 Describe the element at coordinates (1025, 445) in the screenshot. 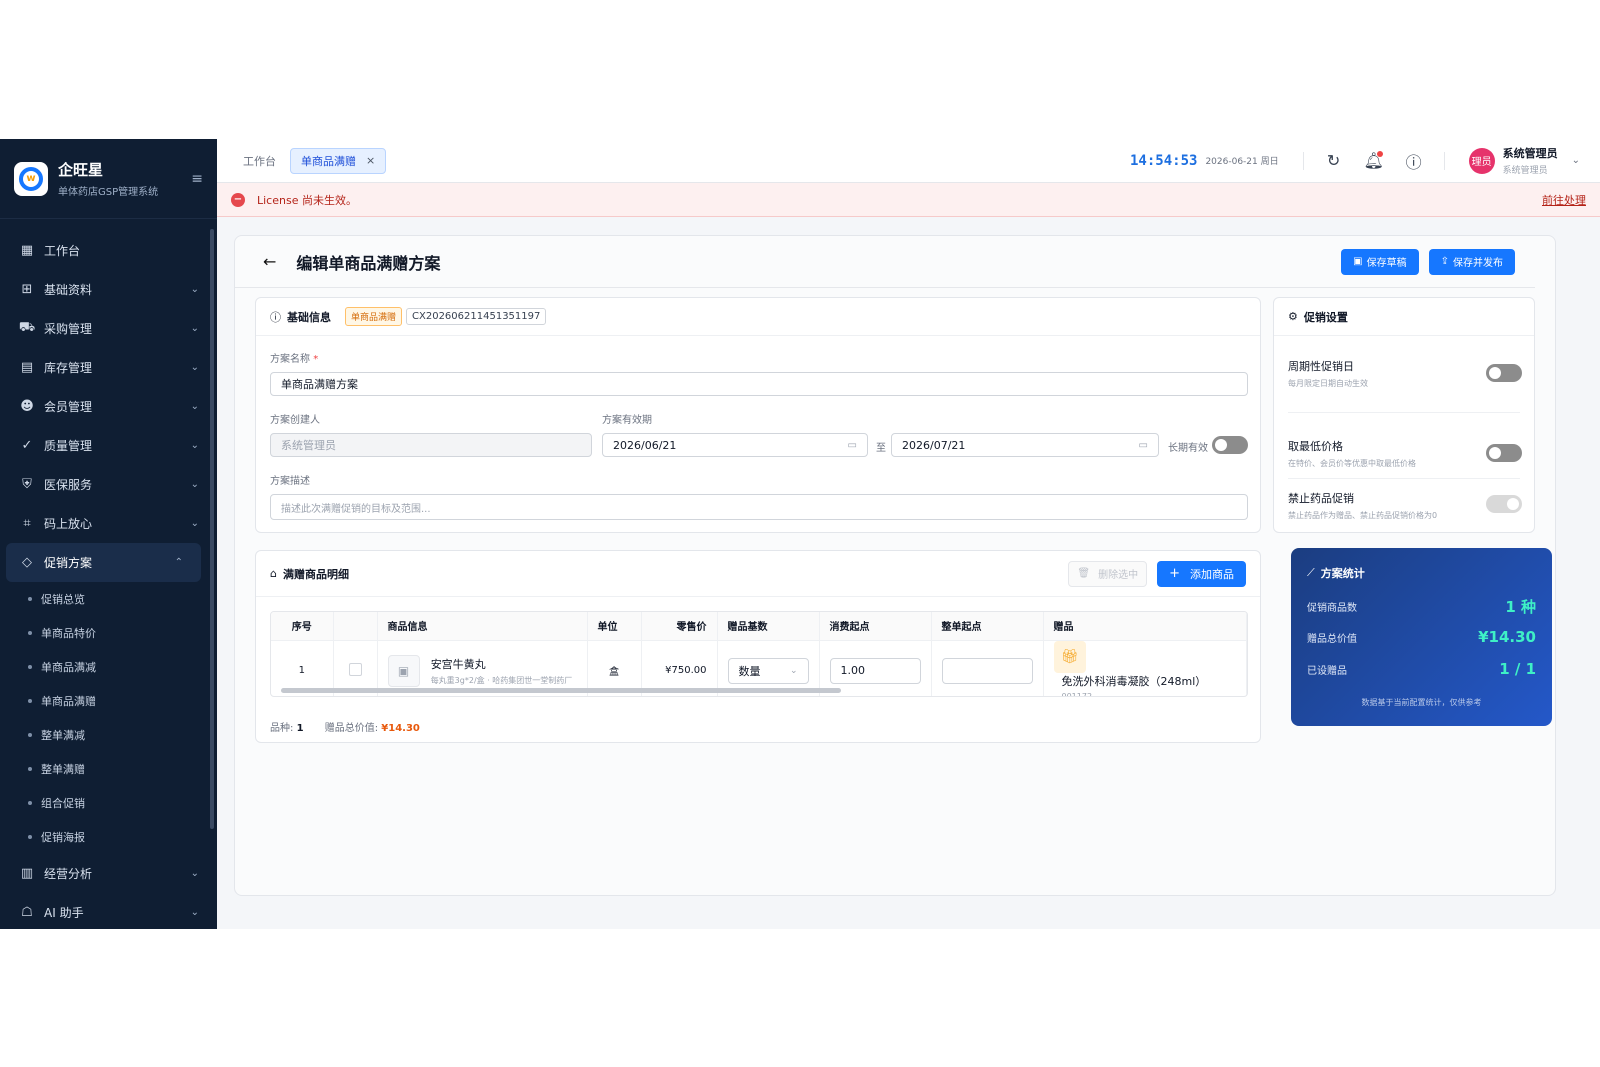

I see `end-date-input: 2026/07/21 ▭` at that location.